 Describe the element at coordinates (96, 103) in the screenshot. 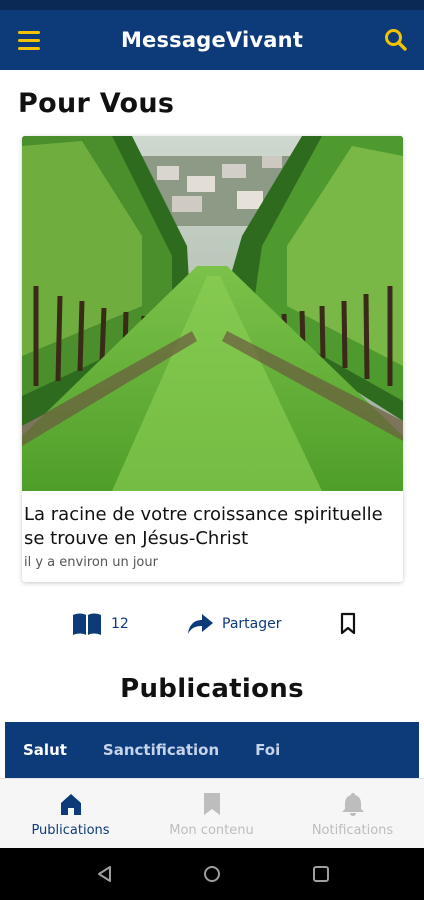

I see `for-you-heading: Pour Vous` at that location.